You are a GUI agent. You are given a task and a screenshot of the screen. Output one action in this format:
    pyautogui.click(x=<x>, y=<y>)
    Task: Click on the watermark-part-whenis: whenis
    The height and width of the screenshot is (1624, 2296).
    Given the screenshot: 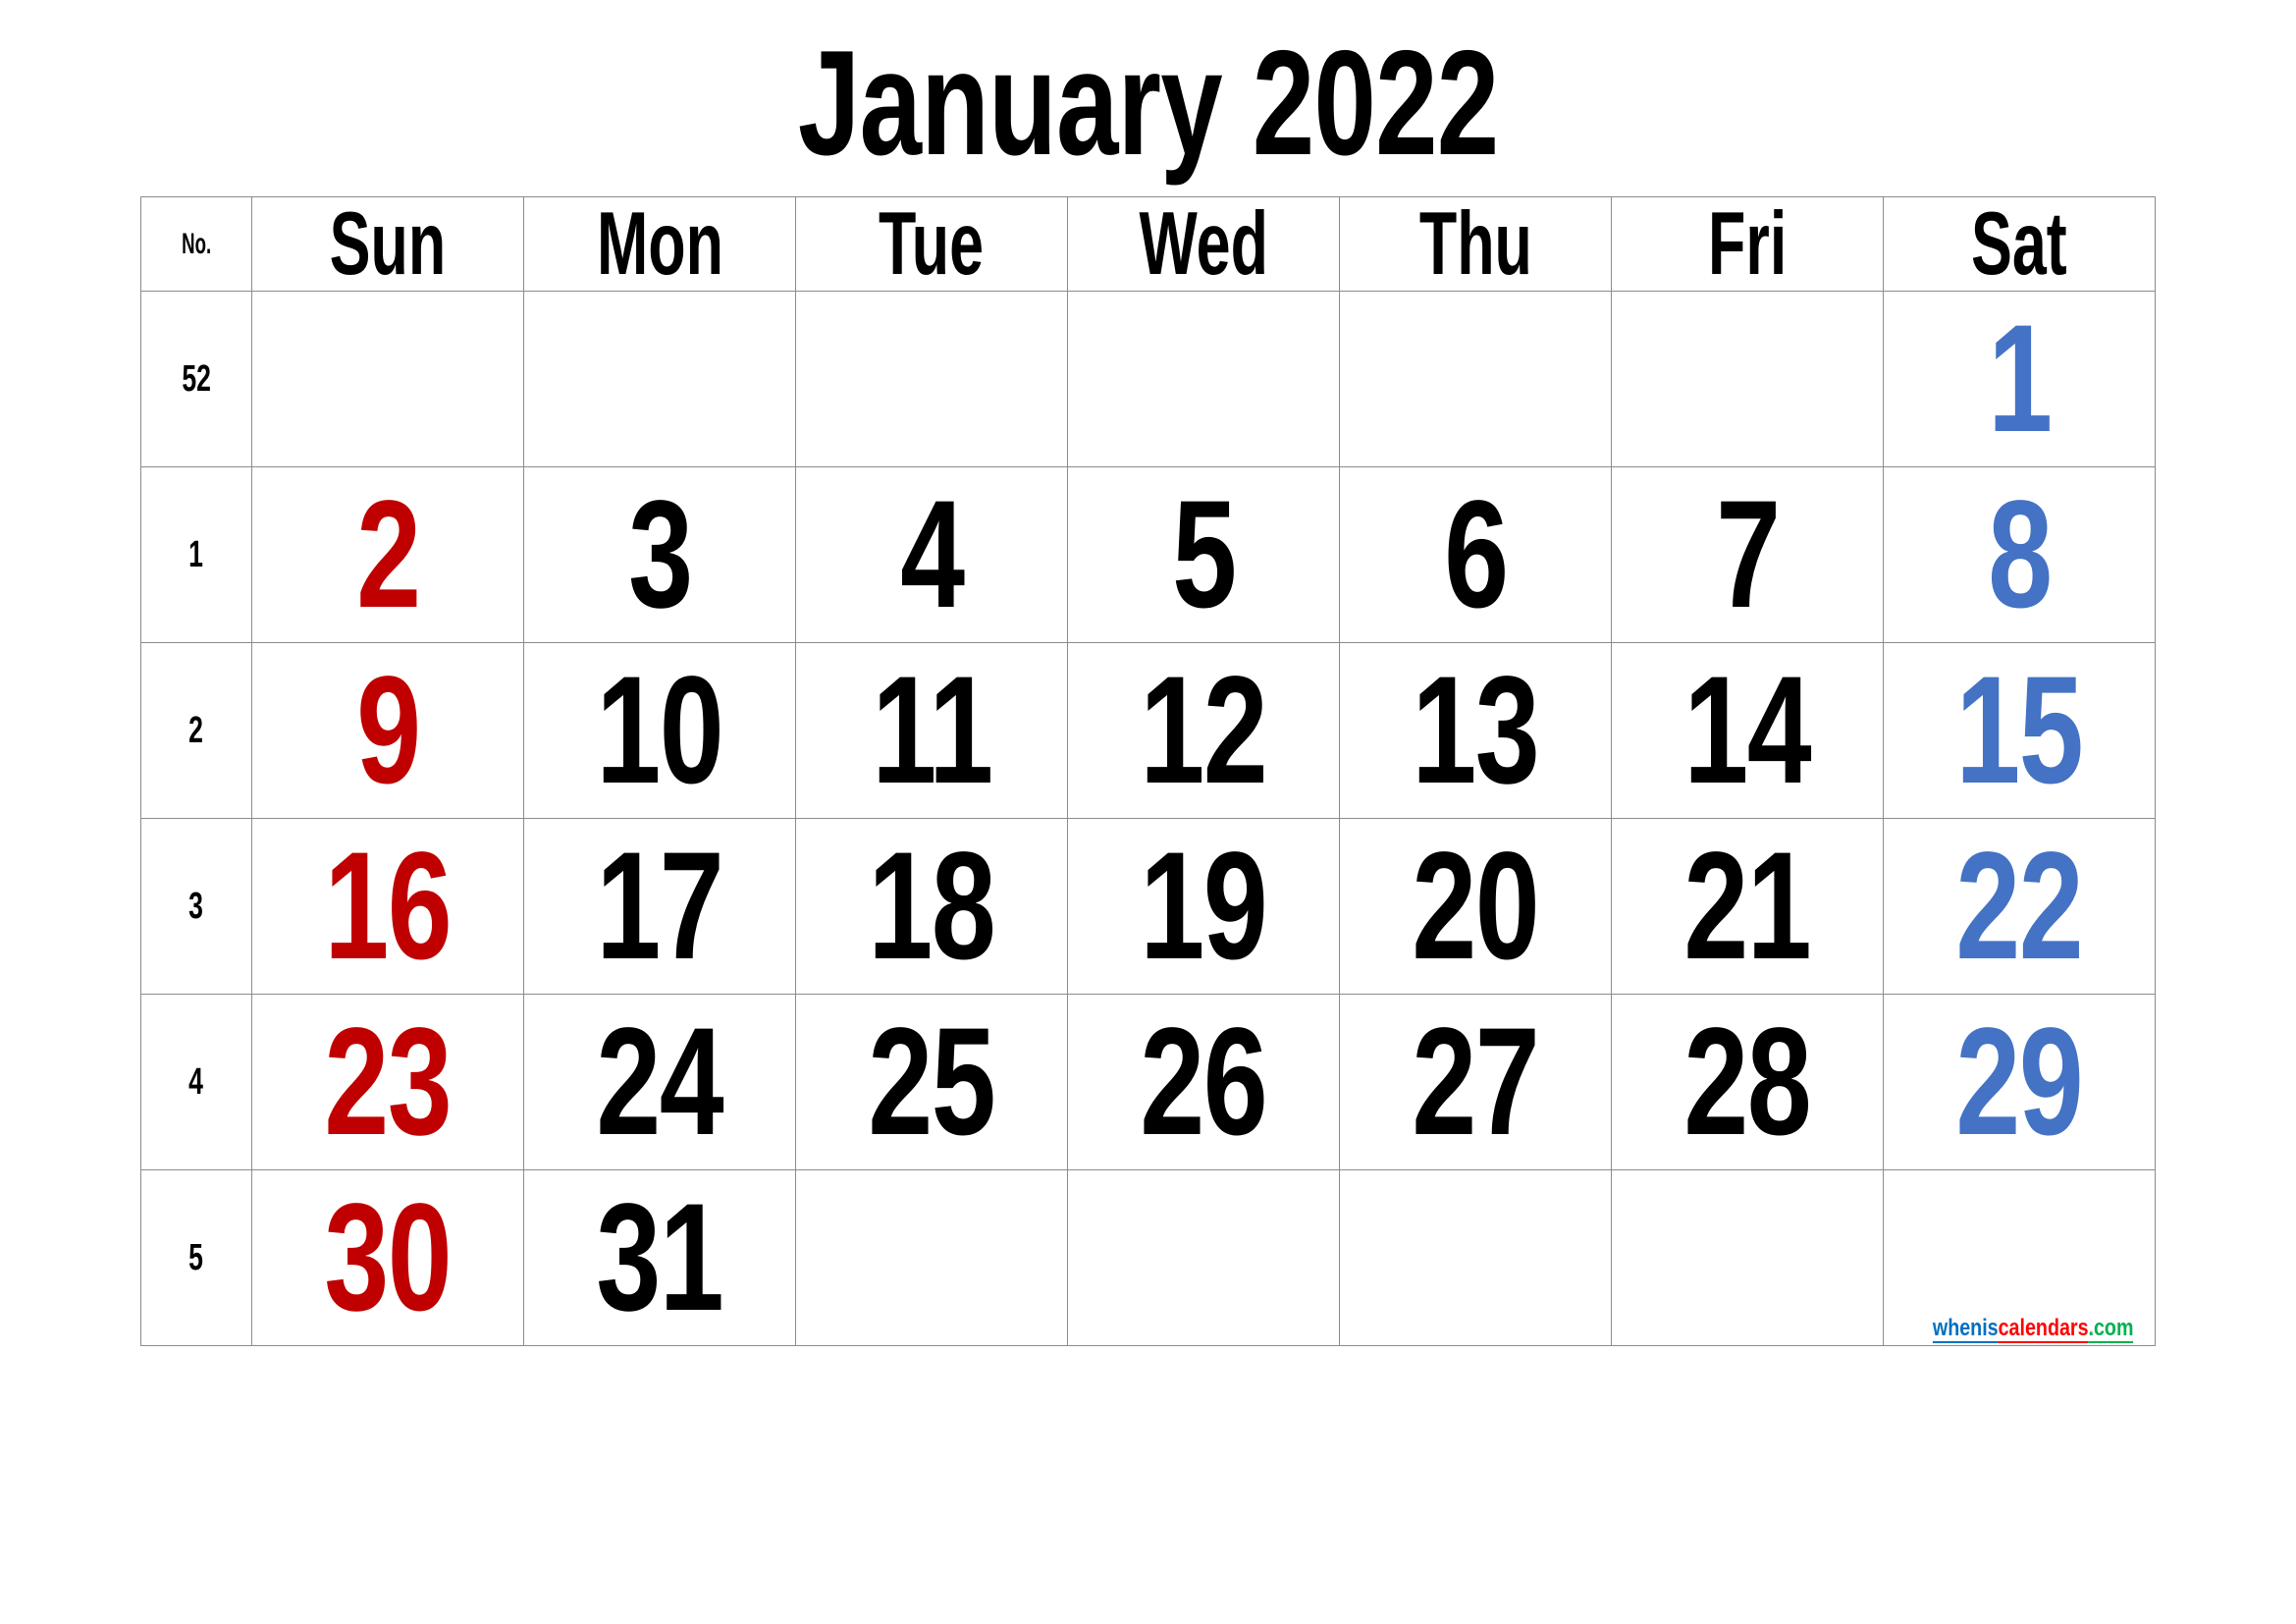 What is the action you would take?
    pyautogui.click(x=1965, y=1329)
    